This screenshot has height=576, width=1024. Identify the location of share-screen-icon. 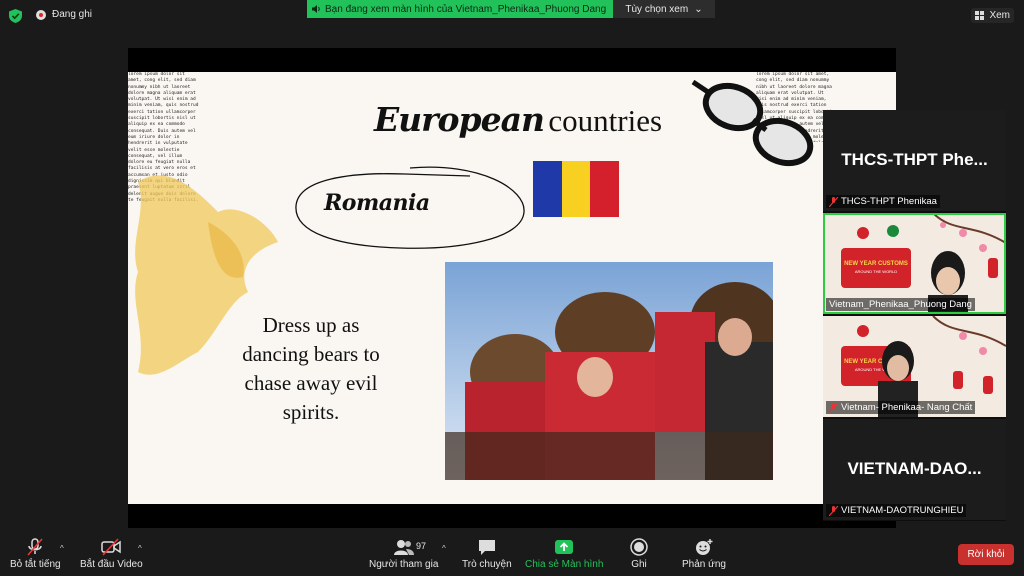
(564, 547).